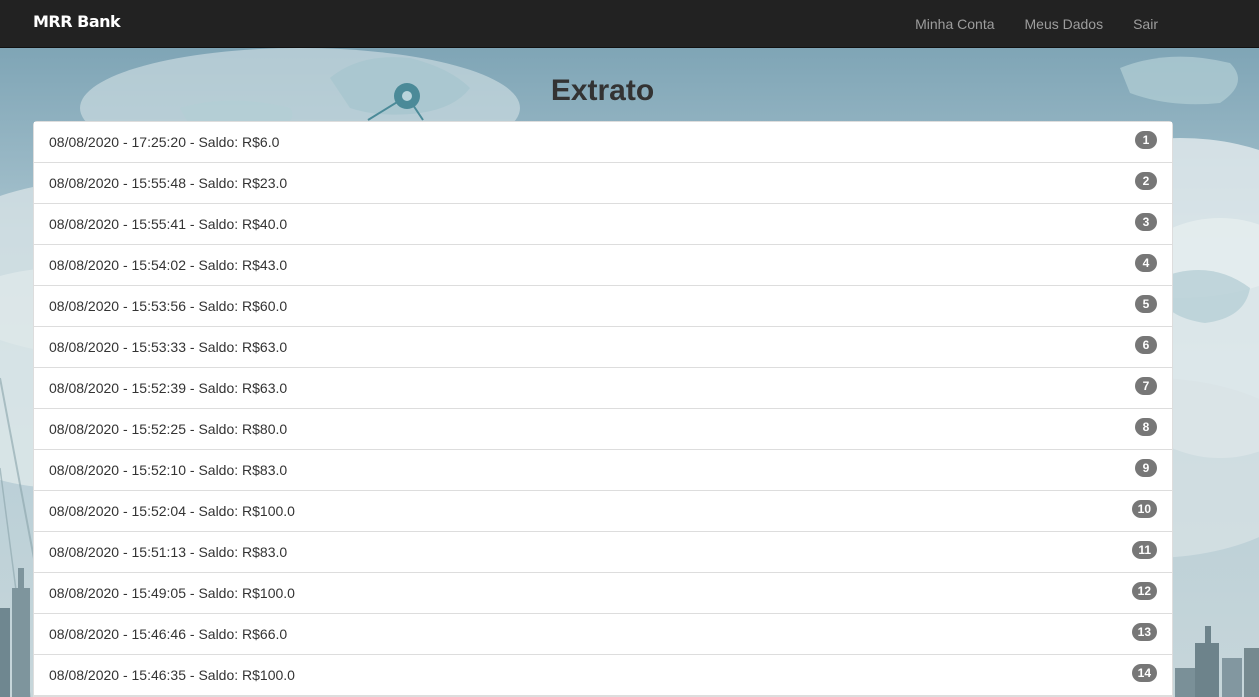 The width and height of the screenshot is (1259, 697). I want to click on entry-badge: 14, so click(1144, 673).